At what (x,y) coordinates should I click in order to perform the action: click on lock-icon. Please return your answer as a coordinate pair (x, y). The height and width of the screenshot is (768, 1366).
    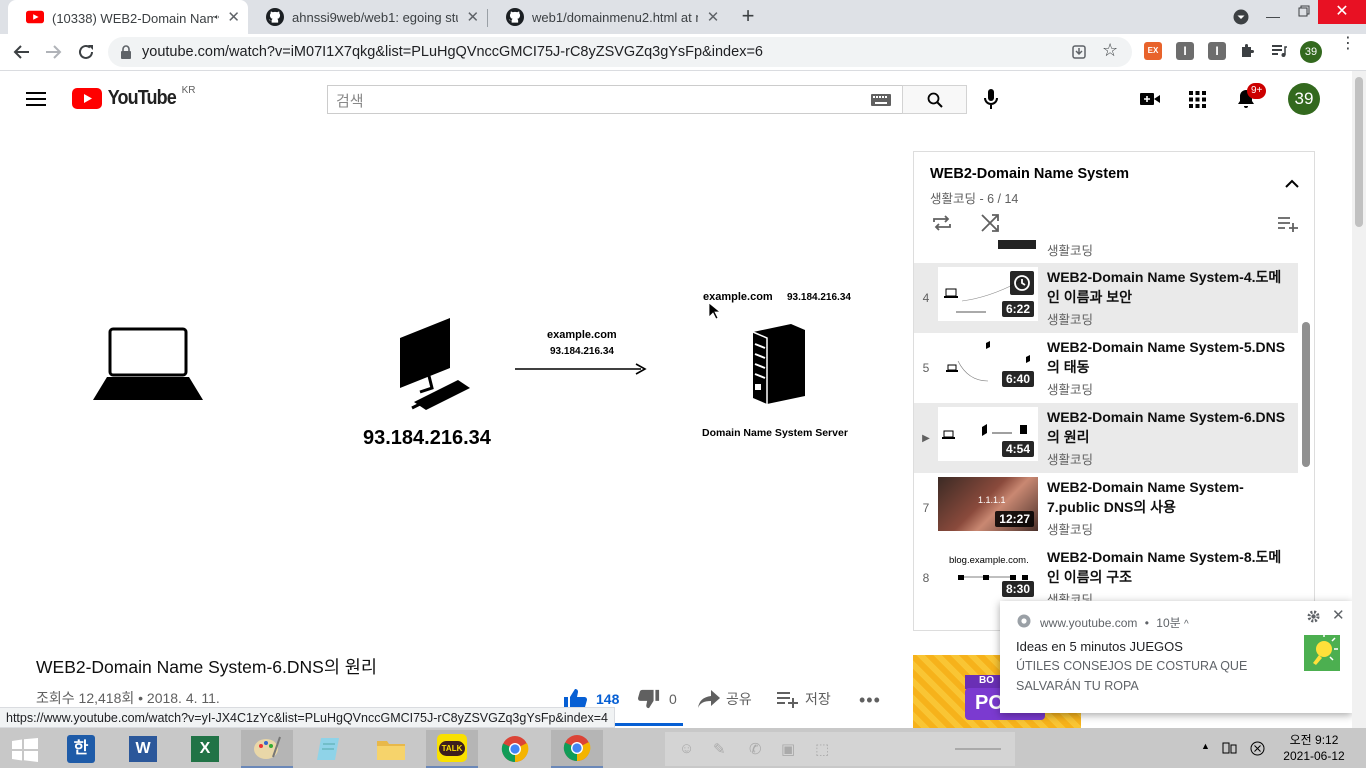
    Looking at the image, I should click on (126, 52).